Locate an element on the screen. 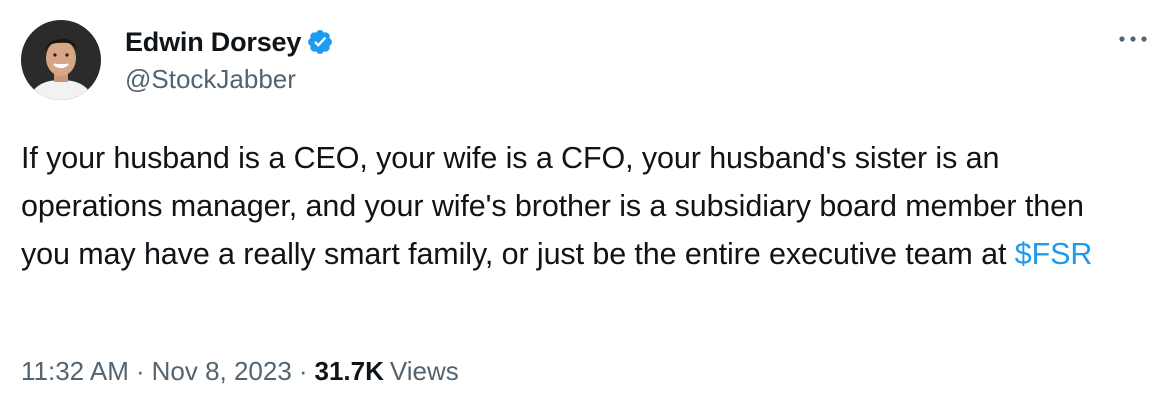  views-link: 31.7K Views is located at coordinates (387, 371).